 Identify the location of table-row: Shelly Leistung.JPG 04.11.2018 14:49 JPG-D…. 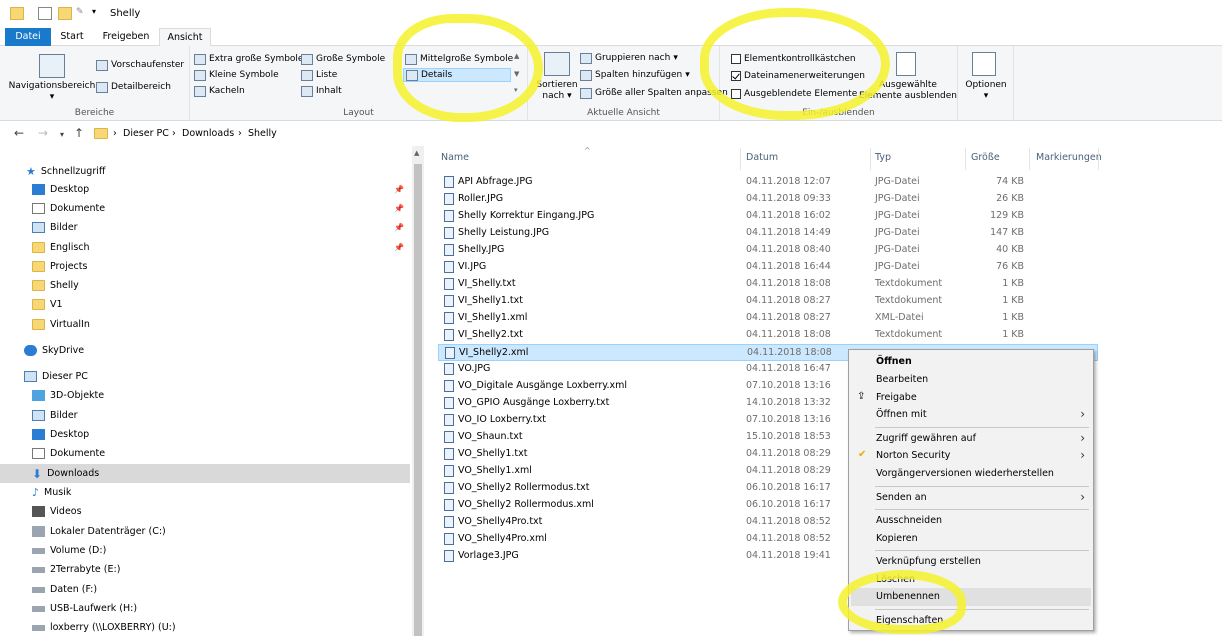
(768, 233).